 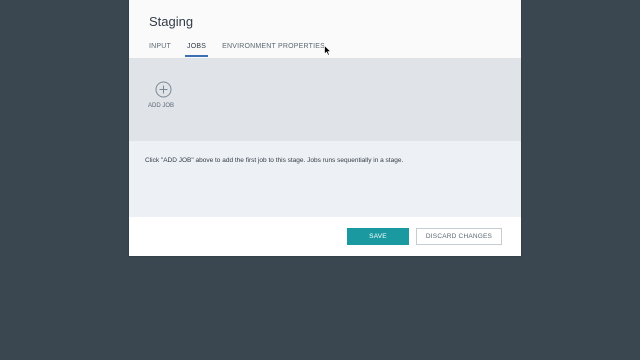 What do you see at coordinates (163, 89) in the screenshot?
I see `plus-circle-icon` at bounding box center [163, 89].